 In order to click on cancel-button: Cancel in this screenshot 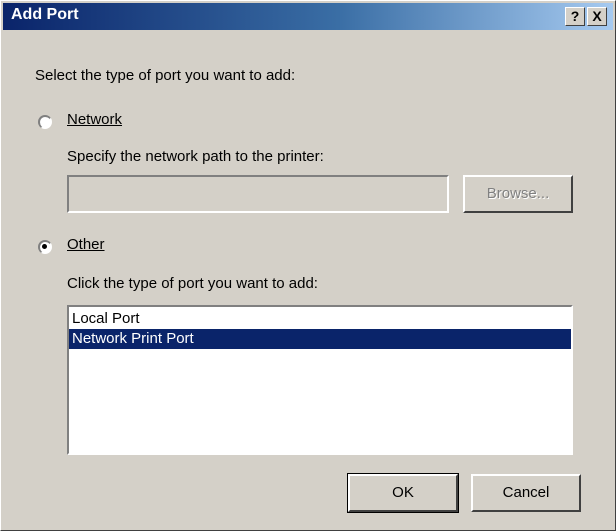, I will do `click(526, 493)`.